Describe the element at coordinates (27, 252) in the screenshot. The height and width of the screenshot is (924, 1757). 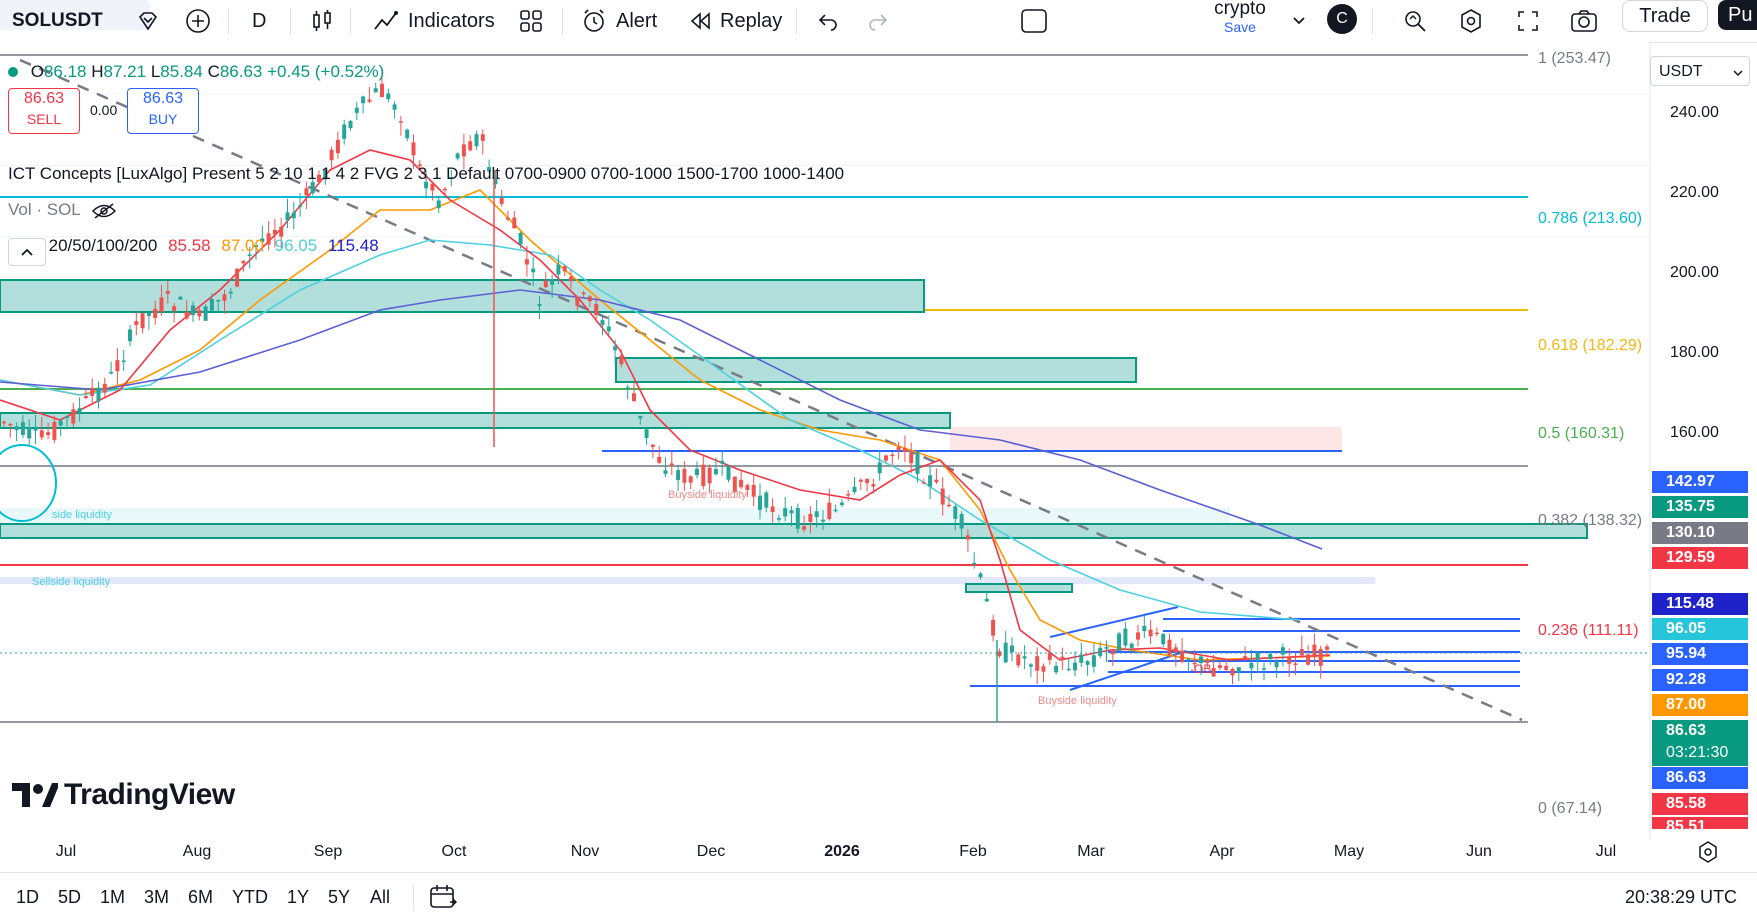
I see `legend-collapse-button` at that location.